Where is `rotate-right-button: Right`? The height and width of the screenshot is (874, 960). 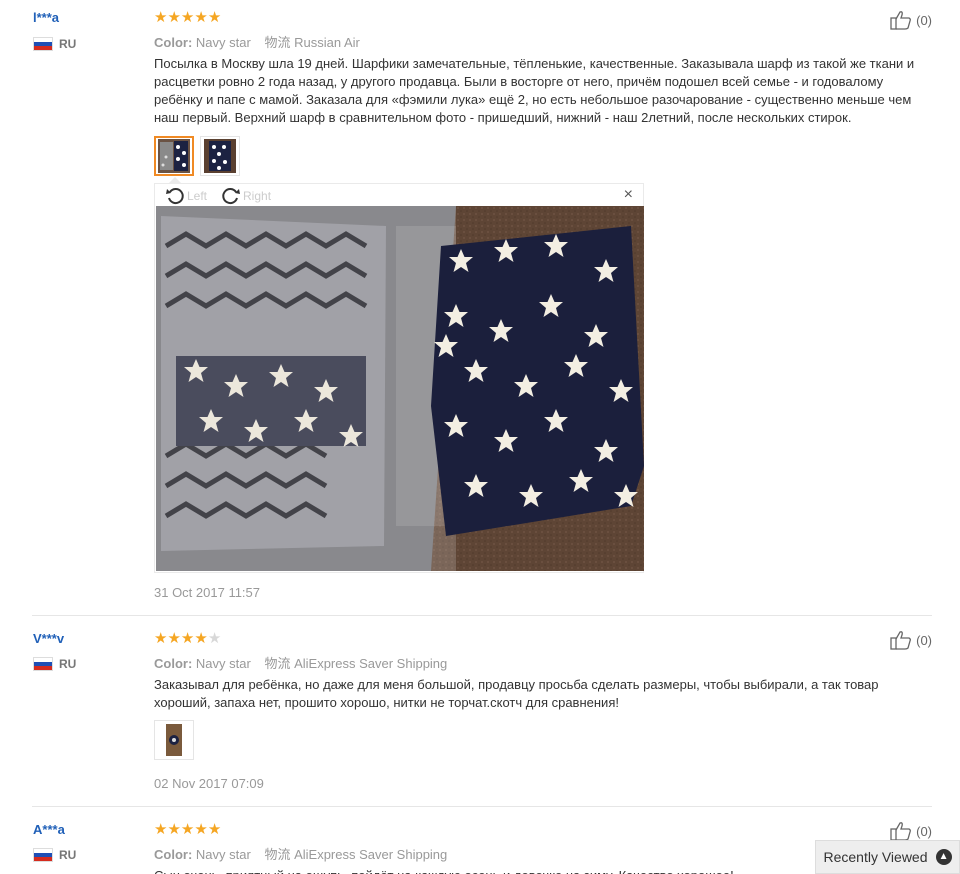 rotate-right-button: Right is located at coordinates (246, 196).